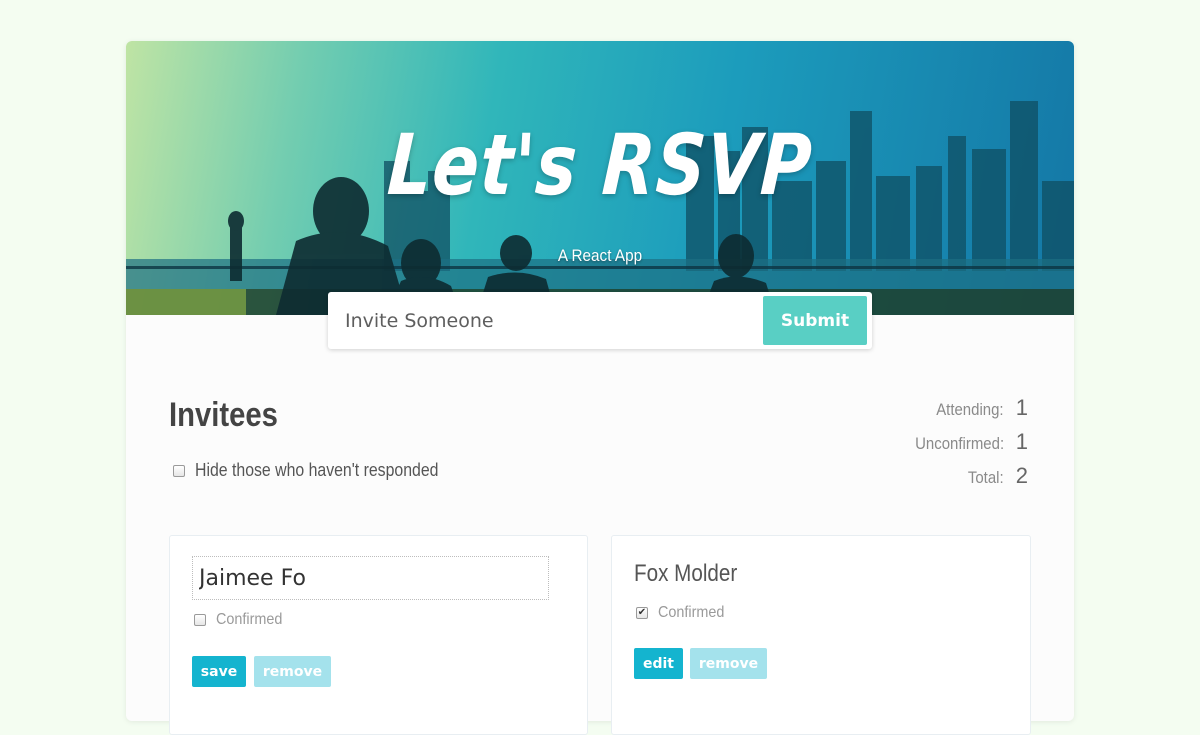 This screenshot has height=735, width=1200. I want to click on confirmed-checkbox, so click(200, 620).